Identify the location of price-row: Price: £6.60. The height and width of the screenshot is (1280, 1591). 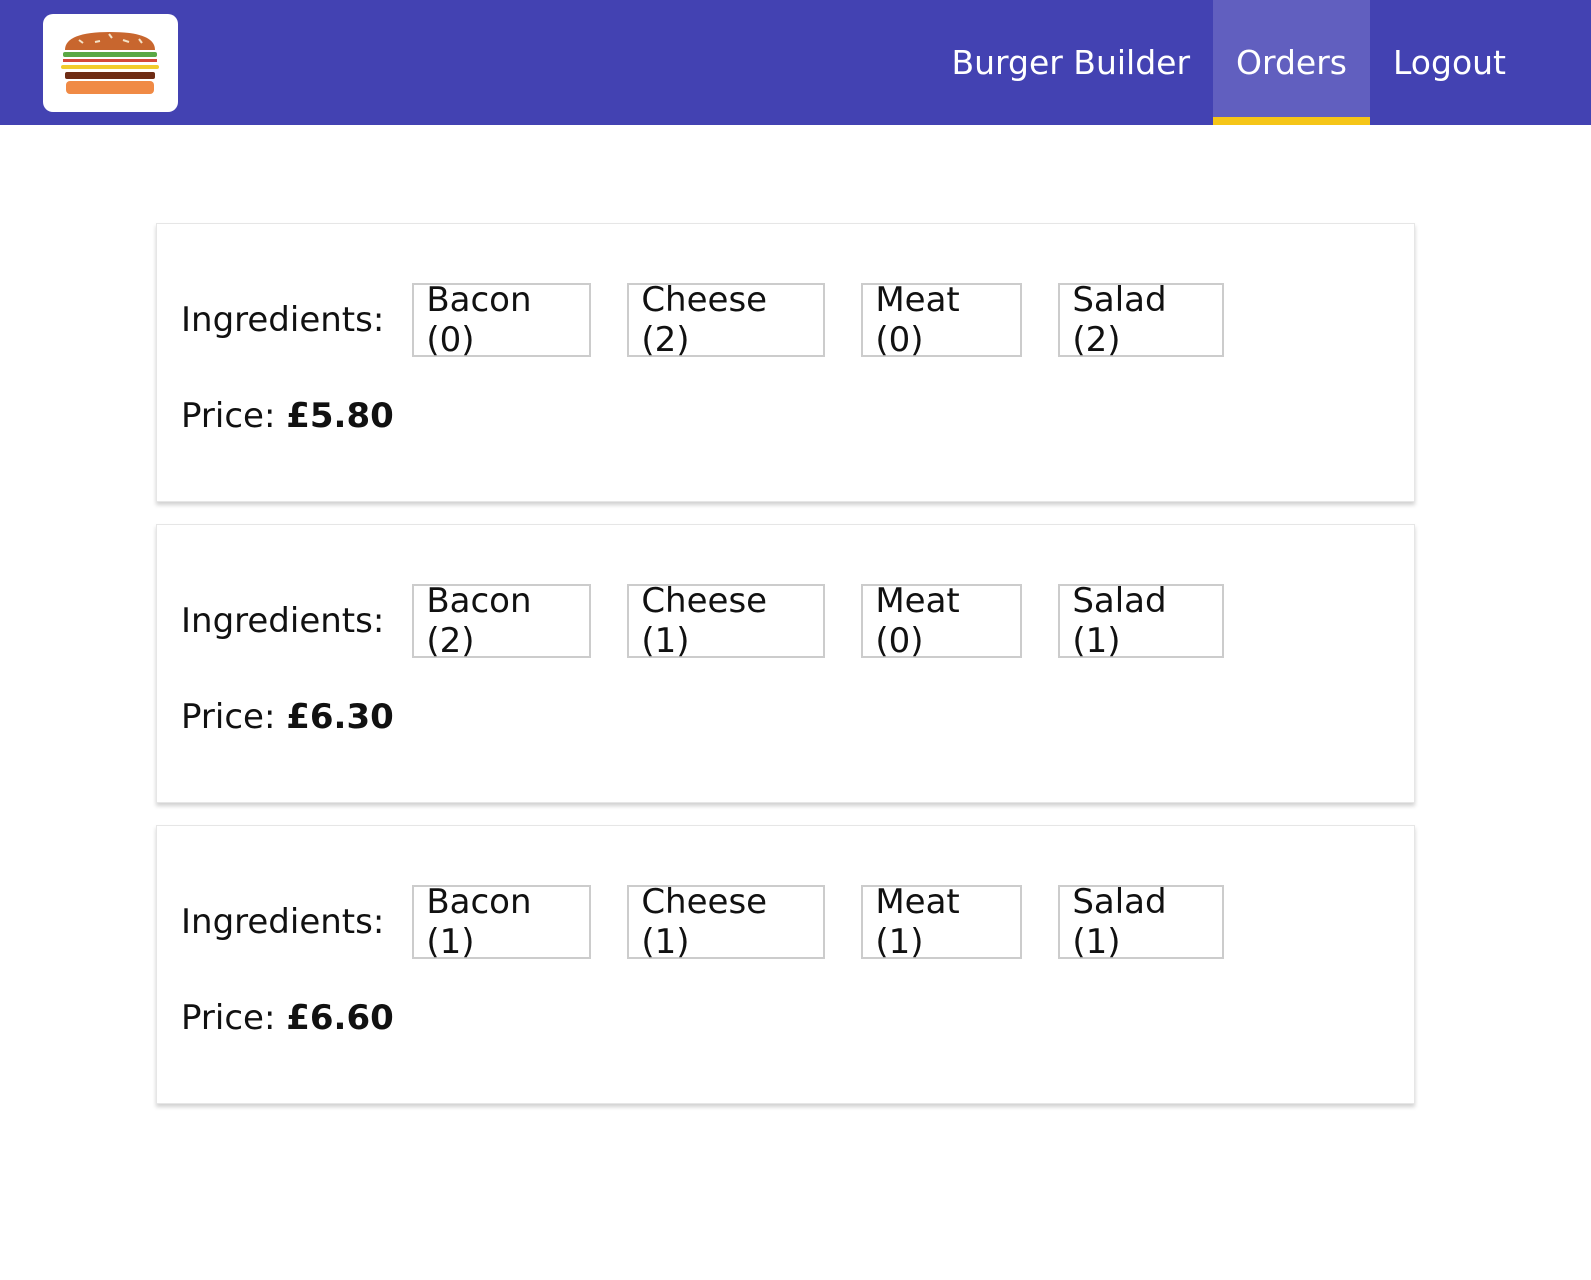
(287, 1018).